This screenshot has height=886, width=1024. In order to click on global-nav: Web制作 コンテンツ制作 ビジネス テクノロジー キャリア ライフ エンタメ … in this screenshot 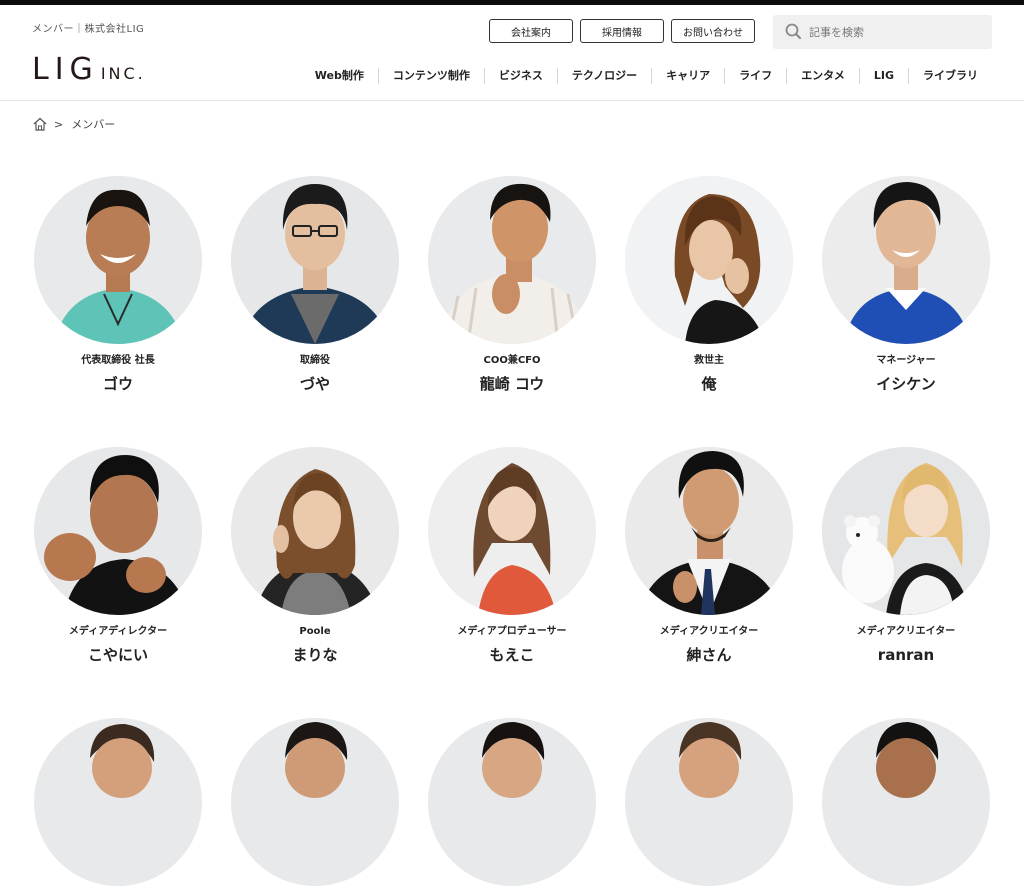, I will do `click(646, 76)`.